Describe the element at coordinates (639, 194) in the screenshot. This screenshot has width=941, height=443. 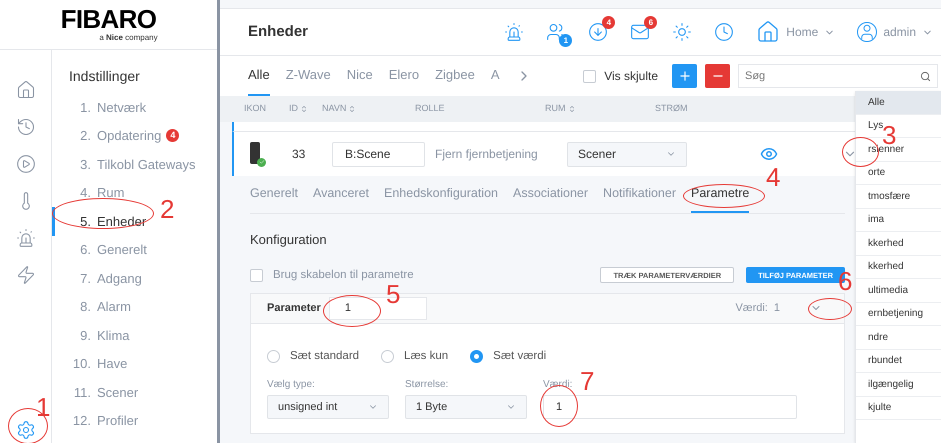
I see `detail-tab: Notifikationer` at that location.